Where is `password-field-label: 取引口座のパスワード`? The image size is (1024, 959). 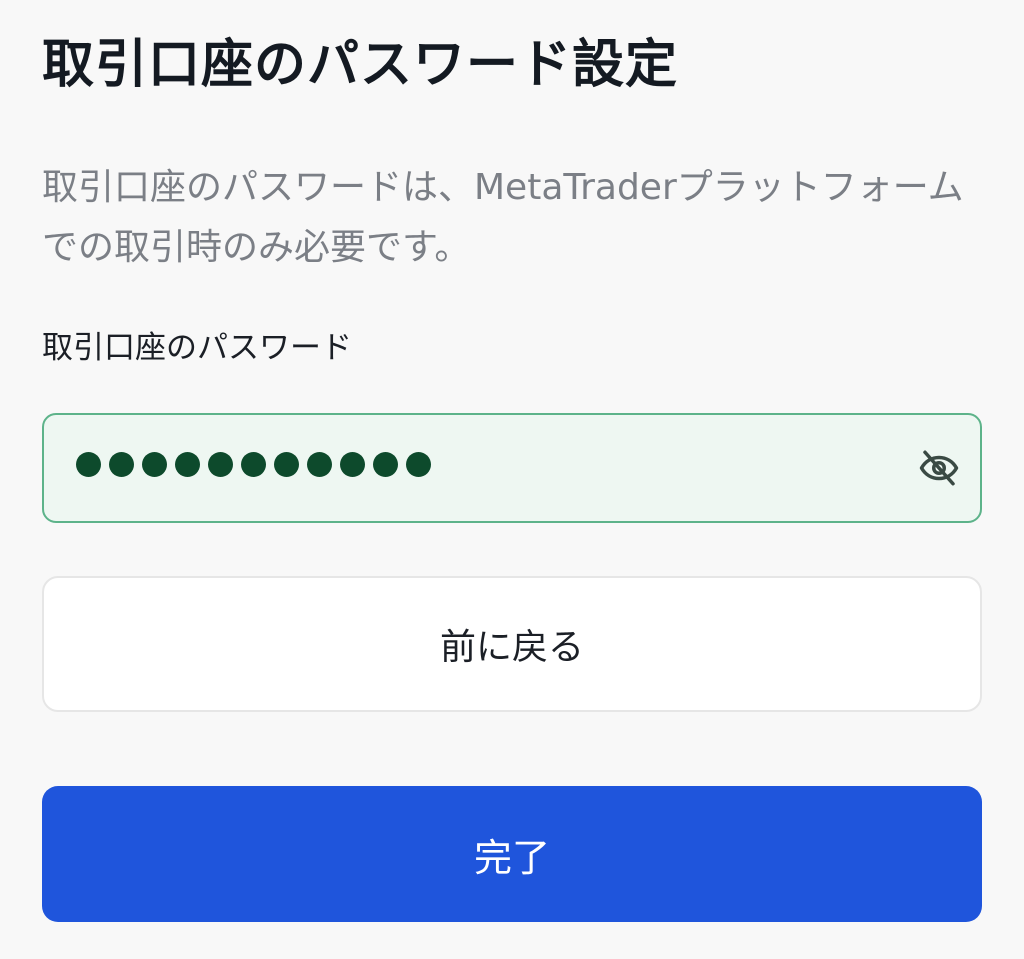
password-field-label: 取引口座のパスワード is located at coordinates (197, 348).